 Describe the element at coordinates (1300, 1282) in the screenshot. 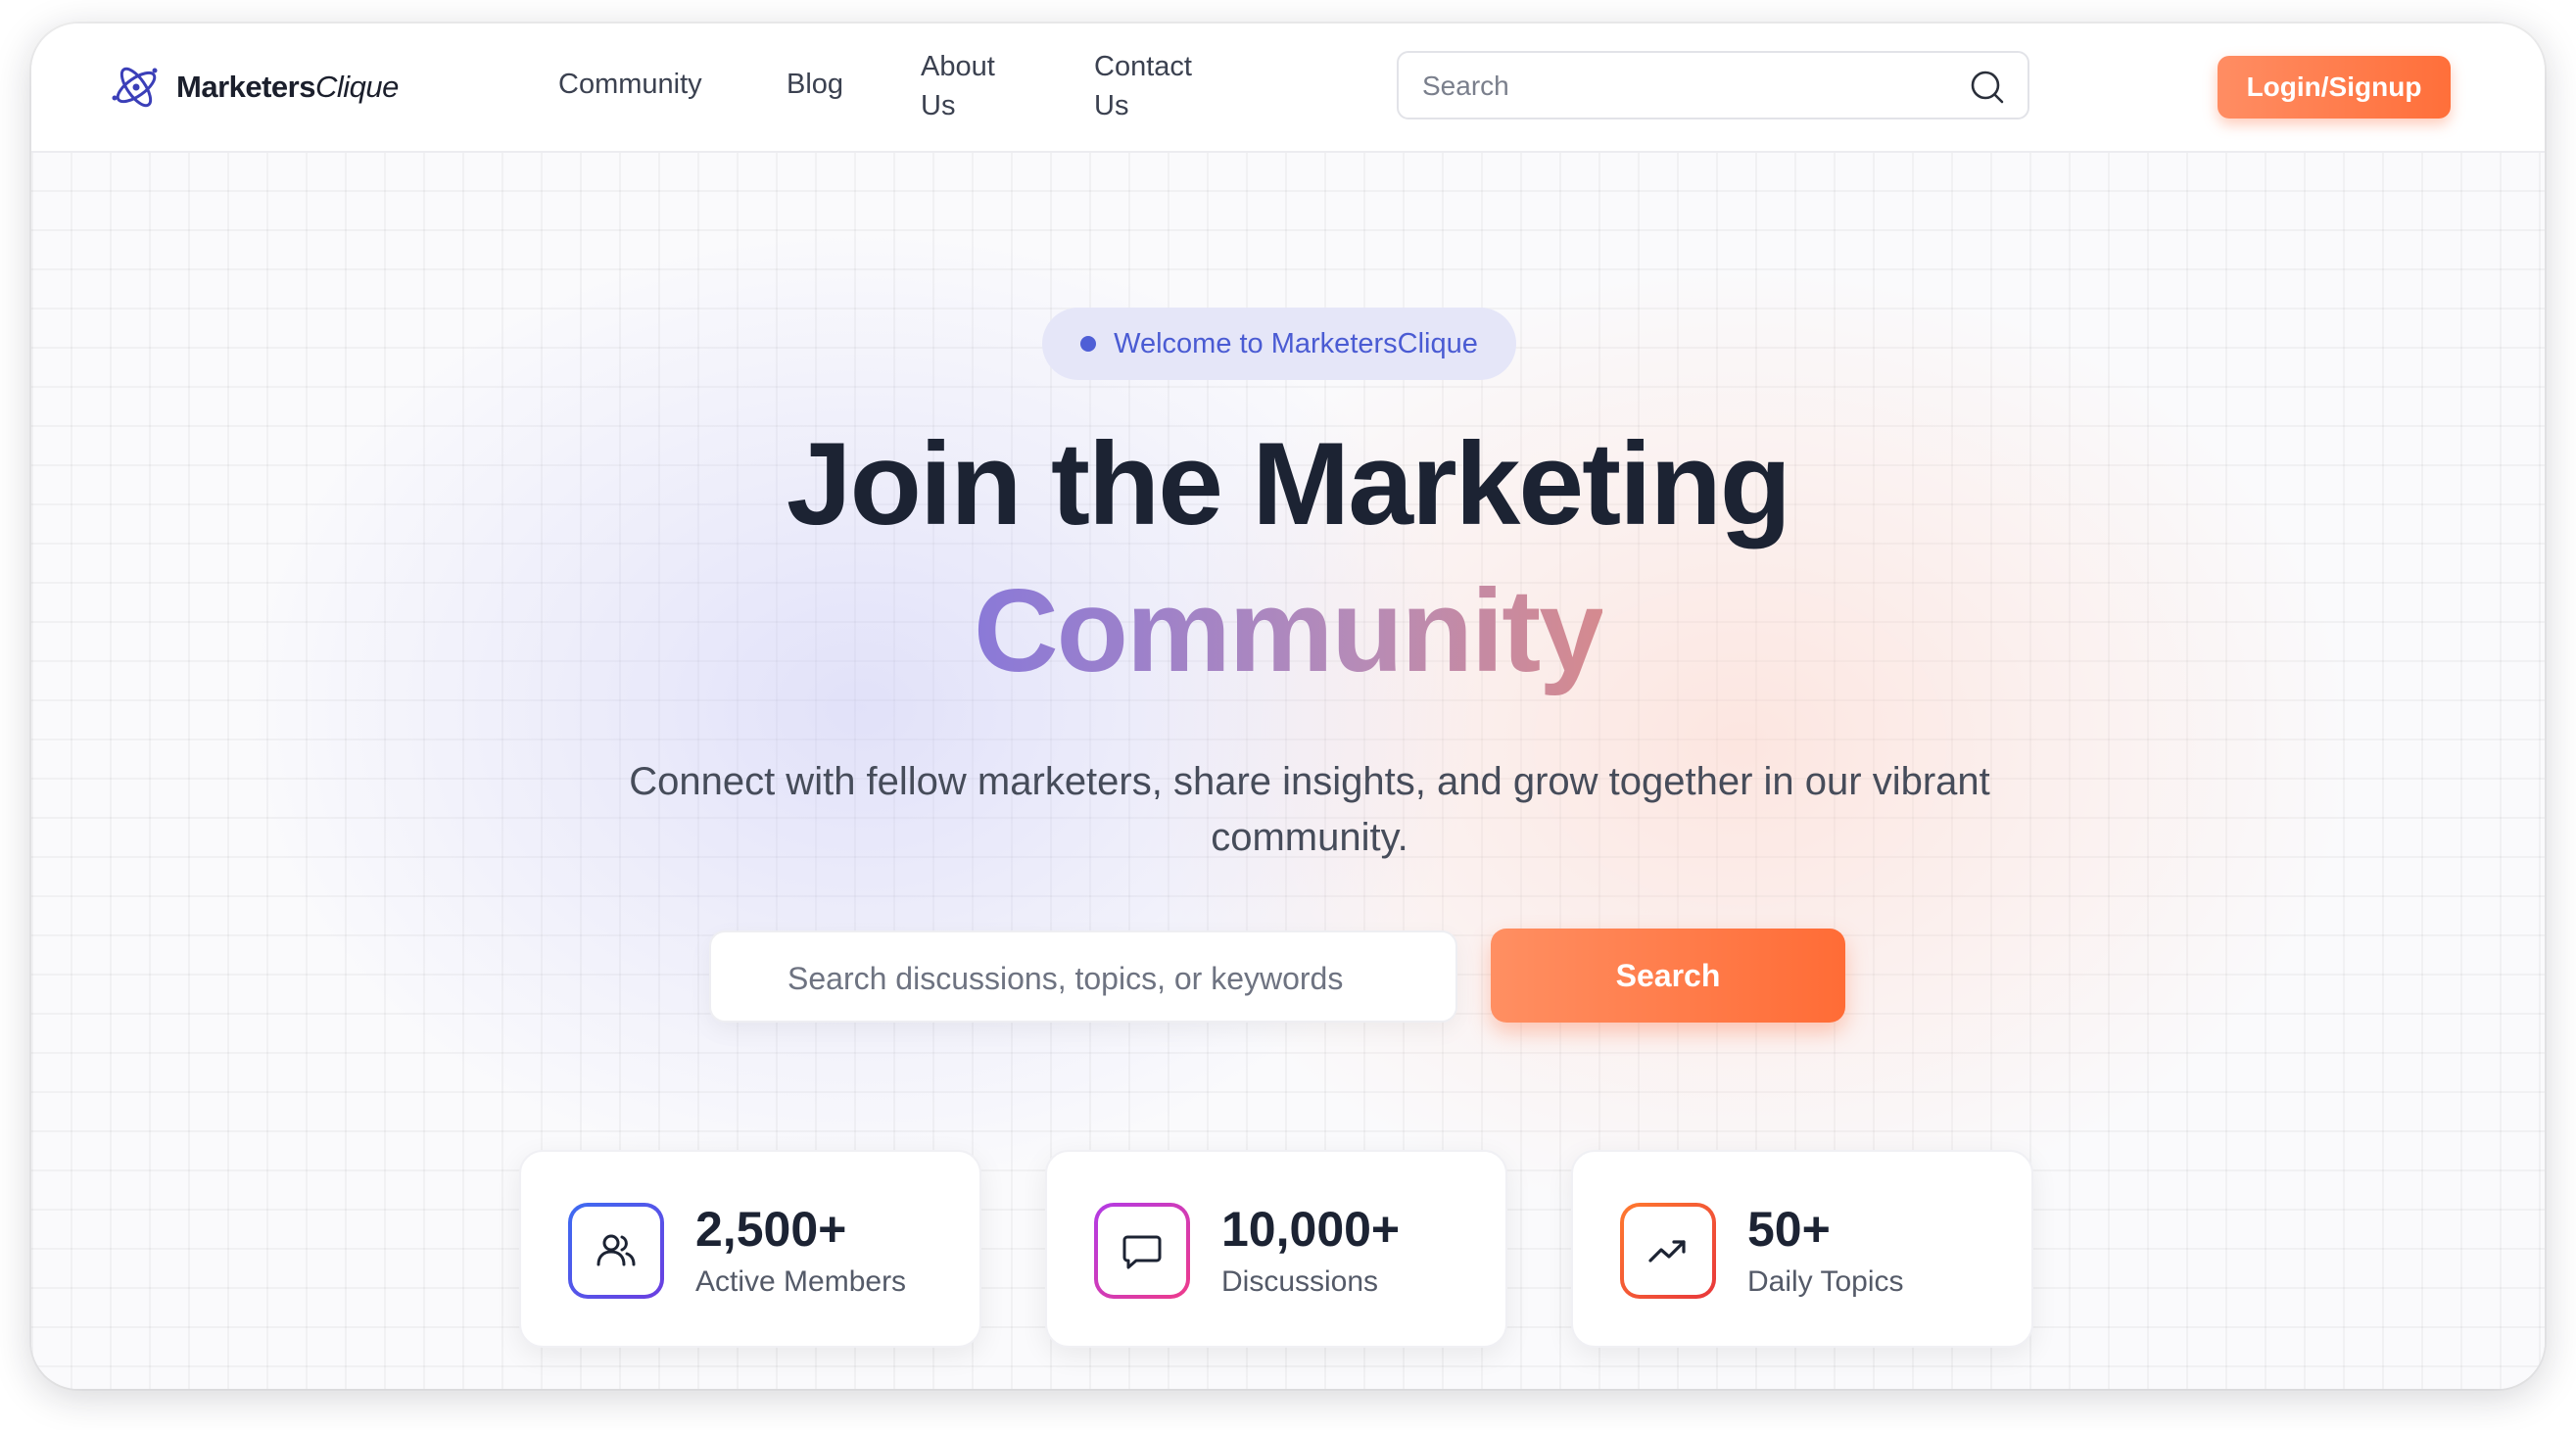

I see `stat-label: Discussions` at that location.